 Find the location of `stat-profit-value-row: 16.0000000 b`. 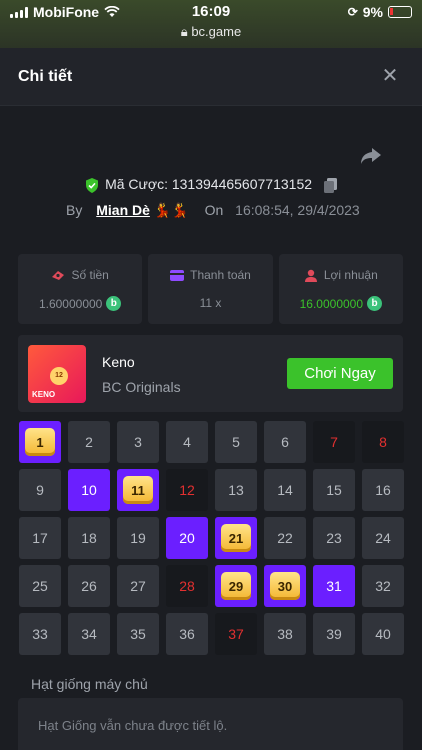

stat-profit-value-row: 16.0000000 b is located at coordinates (341, 303).